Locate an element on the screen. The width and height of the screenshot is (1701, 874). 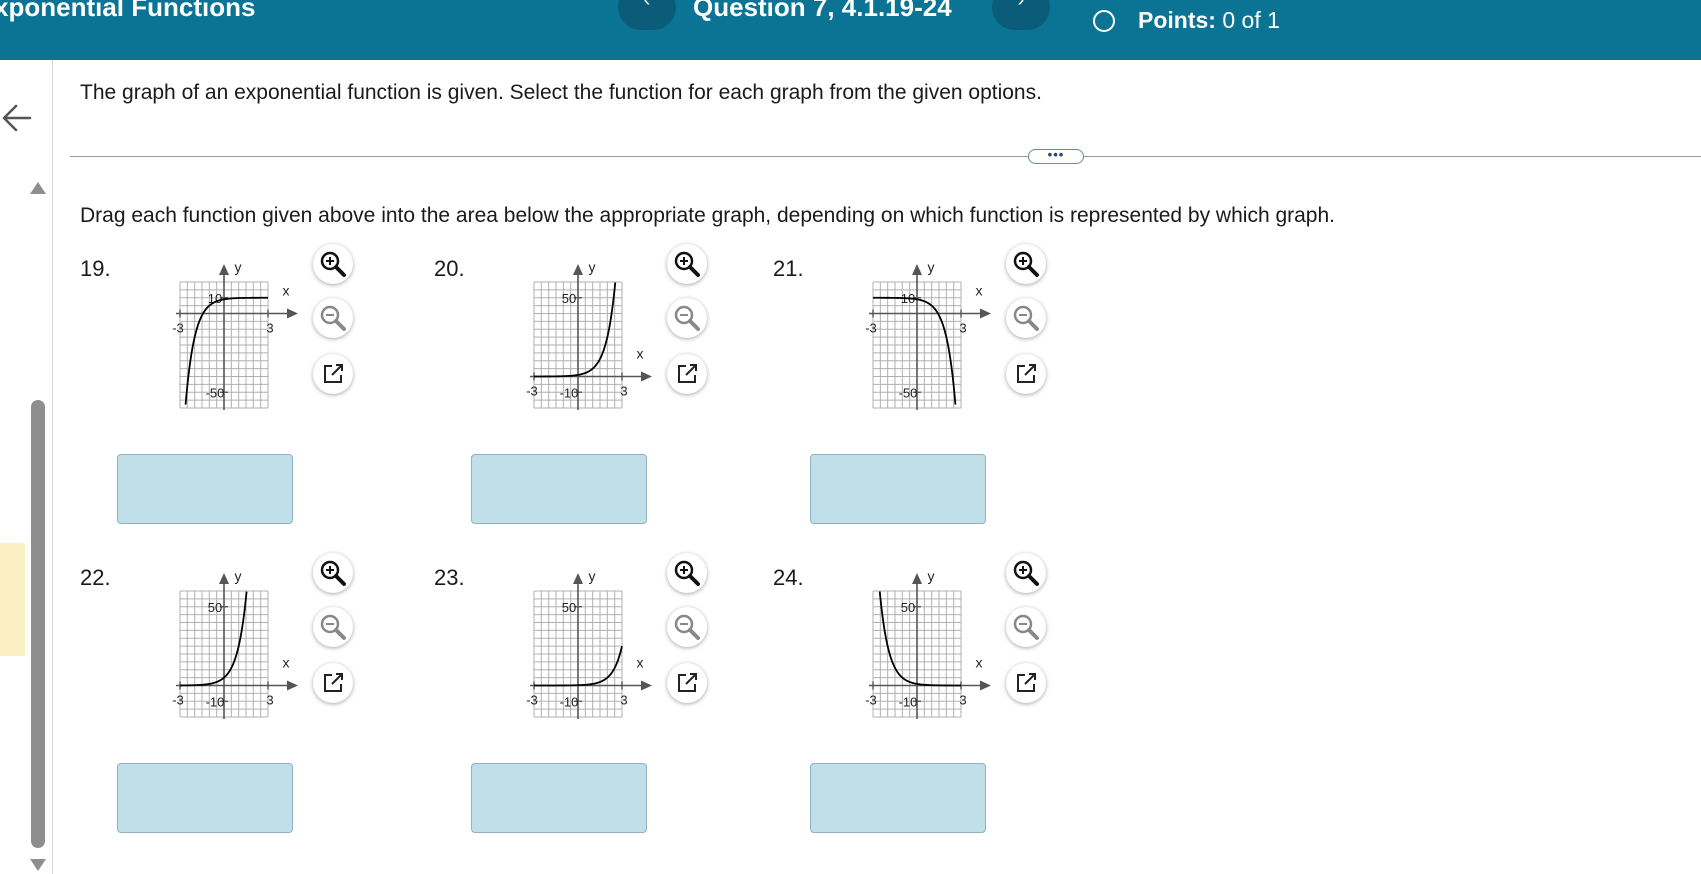
graph-number: 20. is located at coordinates (449, 268).